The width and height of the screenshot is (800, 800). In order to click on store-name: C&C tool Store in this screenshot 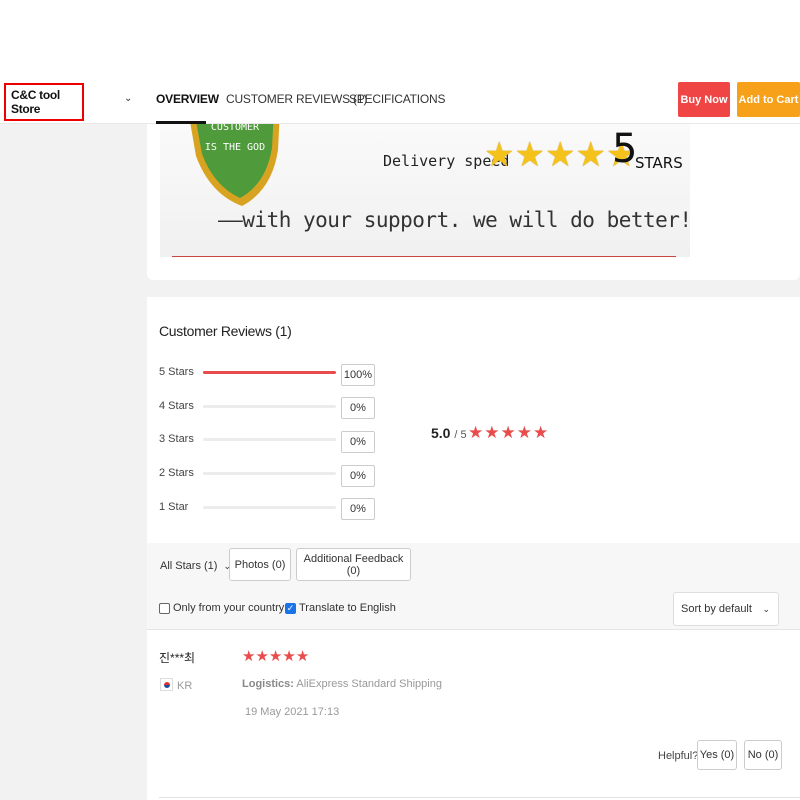, I will do `click(35, 102)`.